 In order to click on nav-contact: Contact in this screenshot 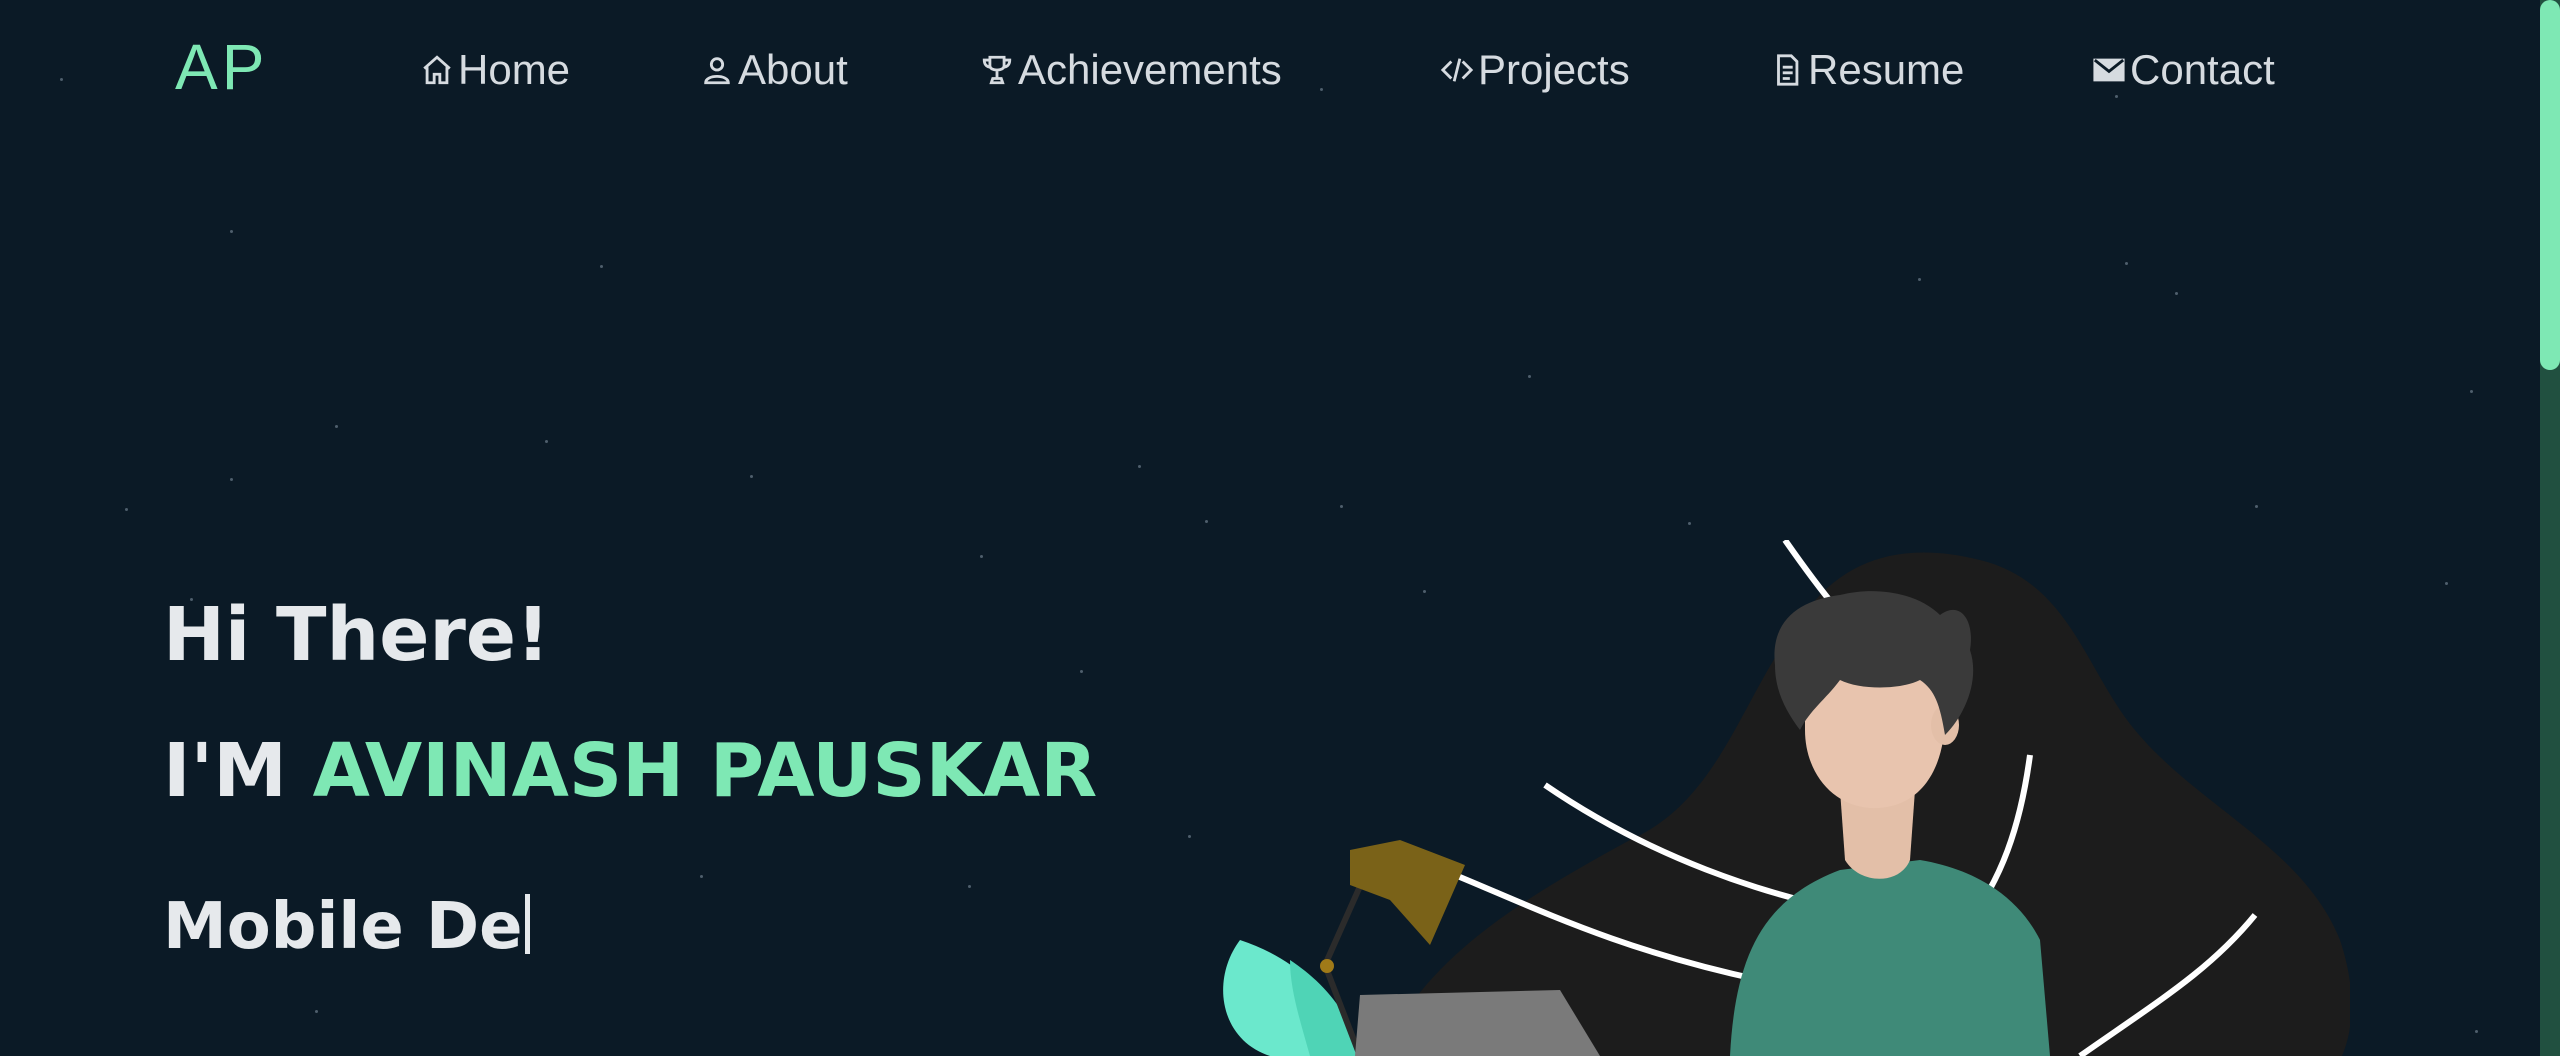, I will do `click(2183, 70)`.